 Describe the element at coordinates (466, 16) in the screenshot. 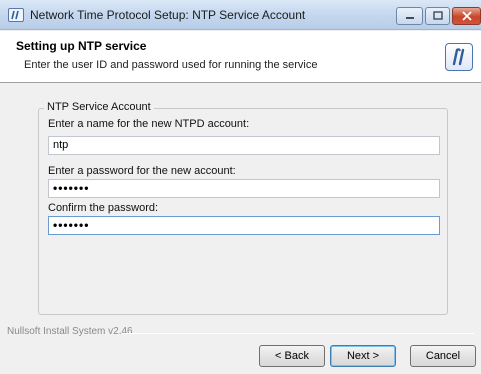

I see `close-button` at that location.